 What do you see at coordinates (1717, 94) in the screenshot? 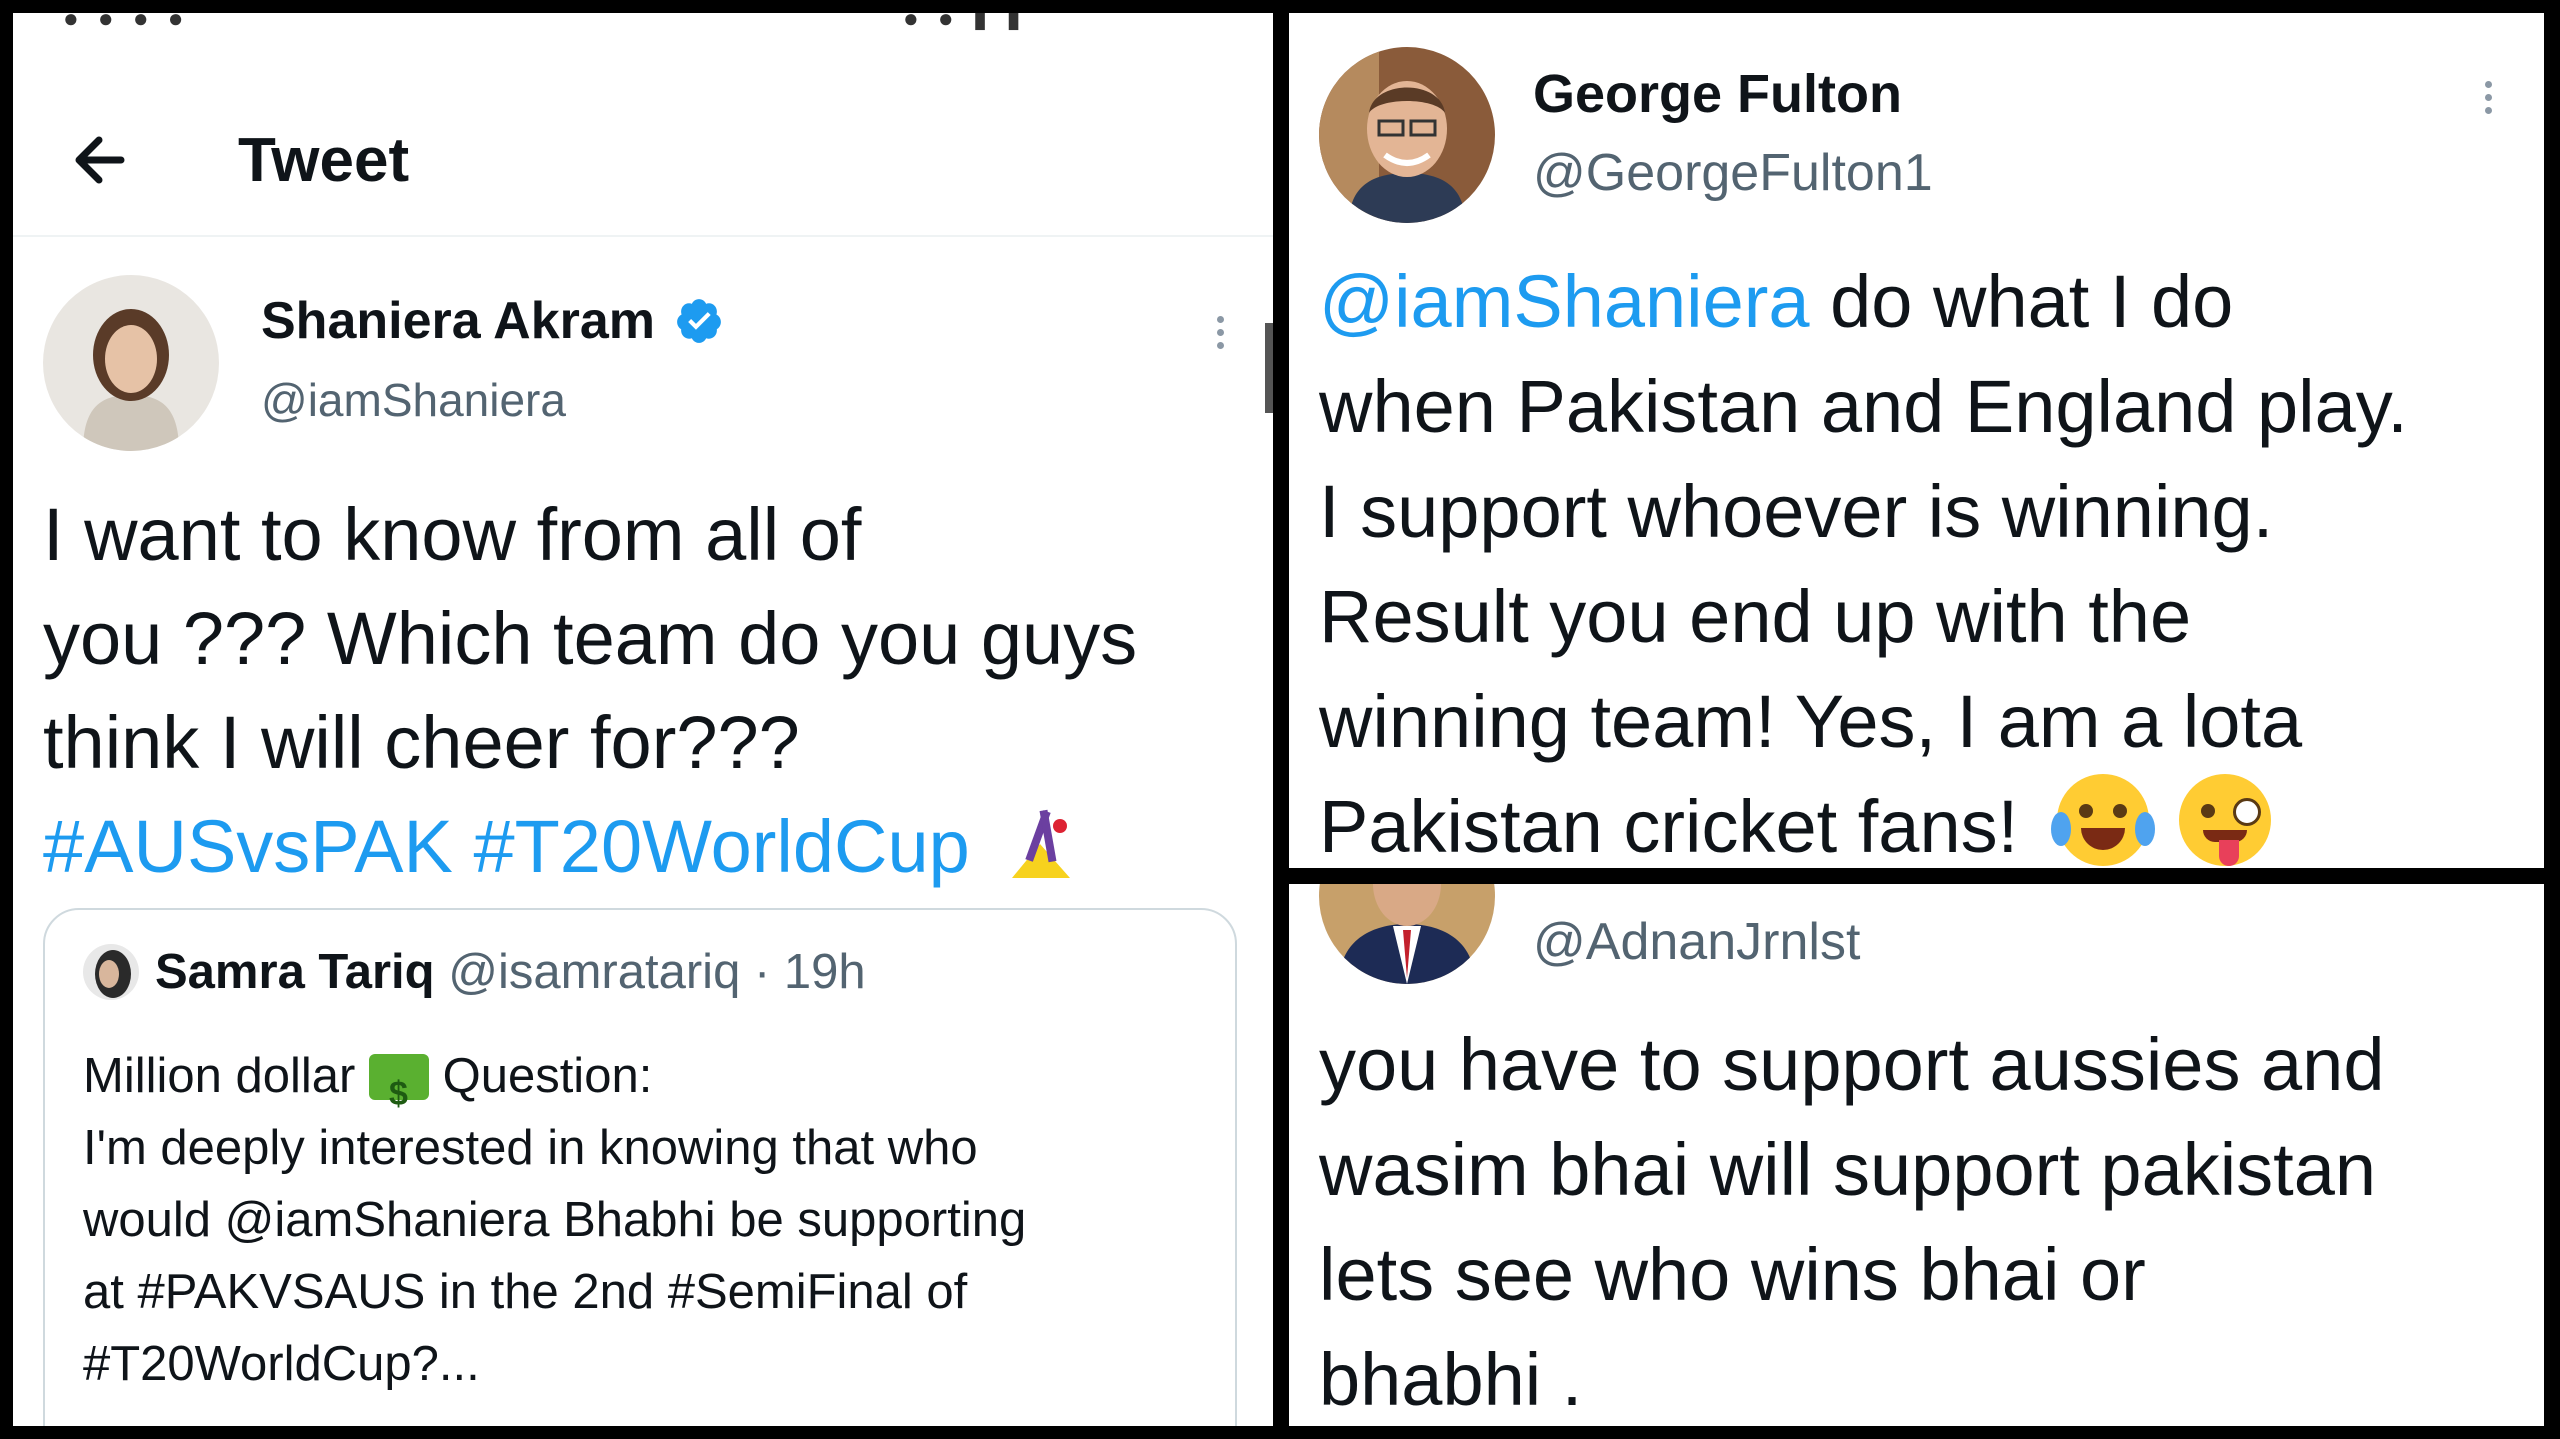
I see `display-name: George Fulton` at bounding box center [1717, 94].